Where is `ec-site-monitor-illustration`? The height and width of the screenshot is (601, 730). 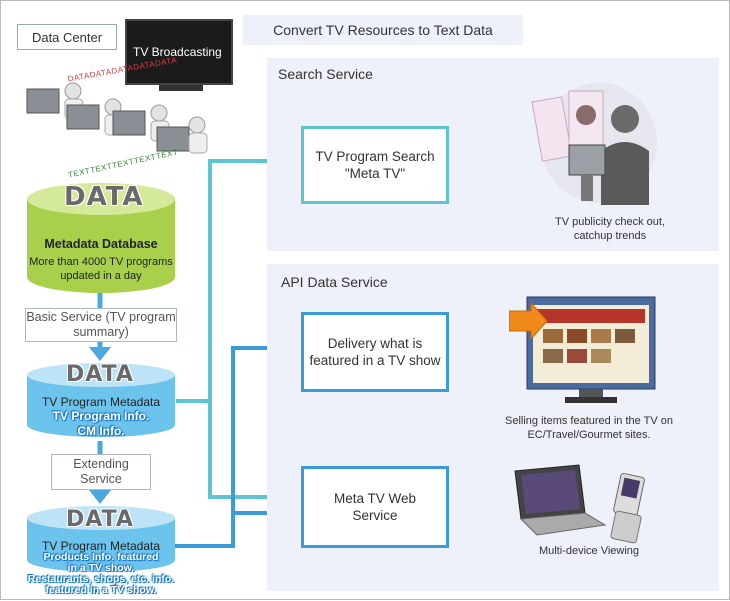
ec-site-monitor-illustration is located at coordinates (582, 349).